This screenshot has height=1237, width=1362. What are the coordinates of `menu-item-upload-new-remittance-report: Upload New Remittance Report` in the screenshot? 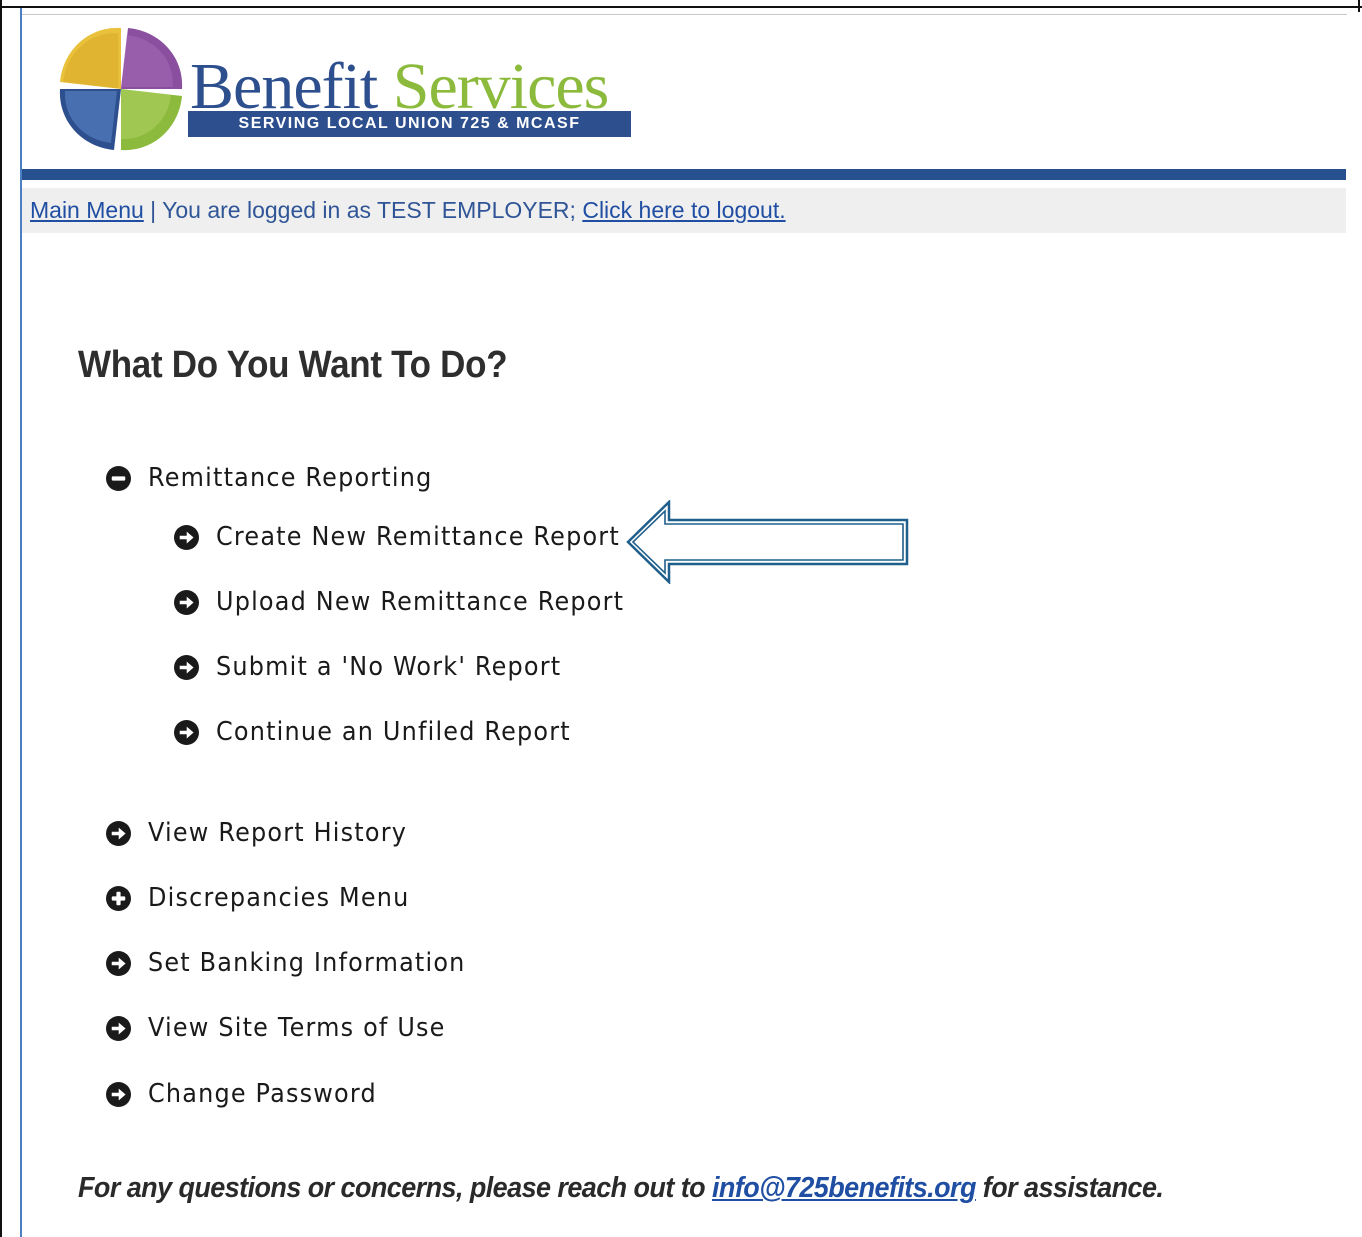 It's located at (417, 602).